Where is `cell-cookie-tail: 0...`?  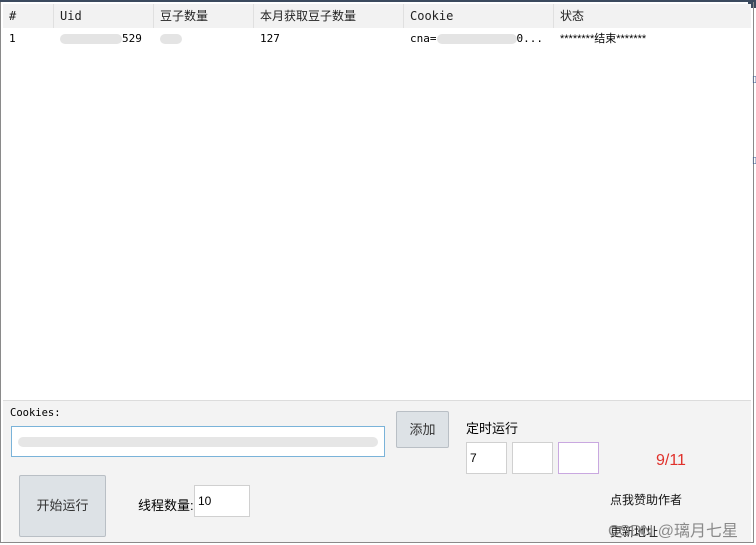 cell-cookie-tail: 0... is located at coordinates (530, 38).